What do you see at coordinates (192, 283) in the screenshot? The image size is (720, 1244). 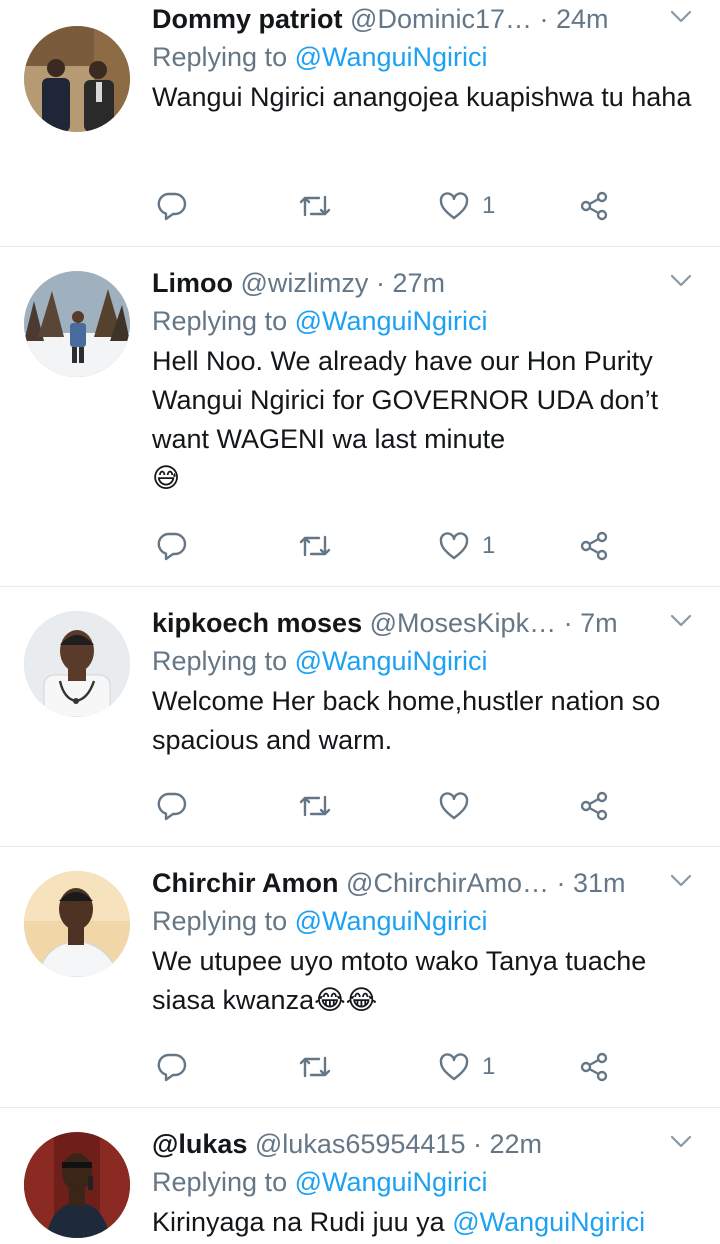 I see `display-name: Limoo` at bounding box center [192, 283].